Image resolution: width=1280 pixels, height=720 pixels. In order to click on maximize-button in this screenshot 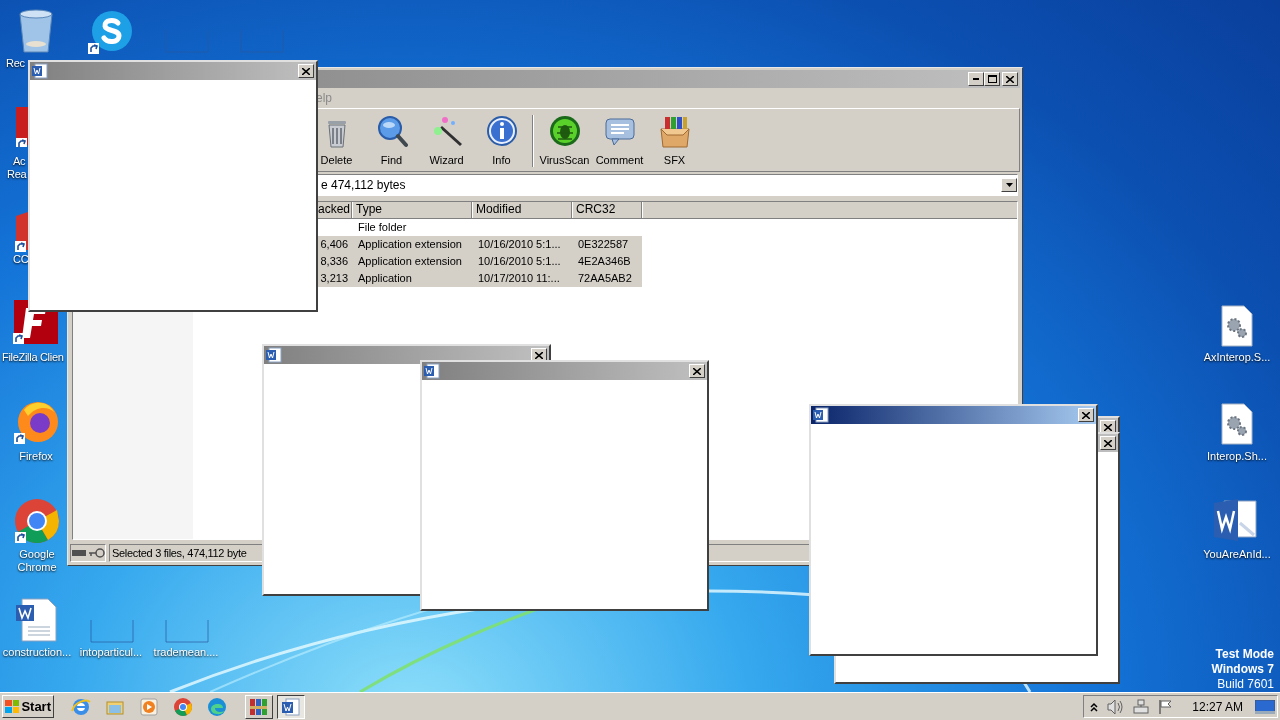, I will do `click(992, 79)`.